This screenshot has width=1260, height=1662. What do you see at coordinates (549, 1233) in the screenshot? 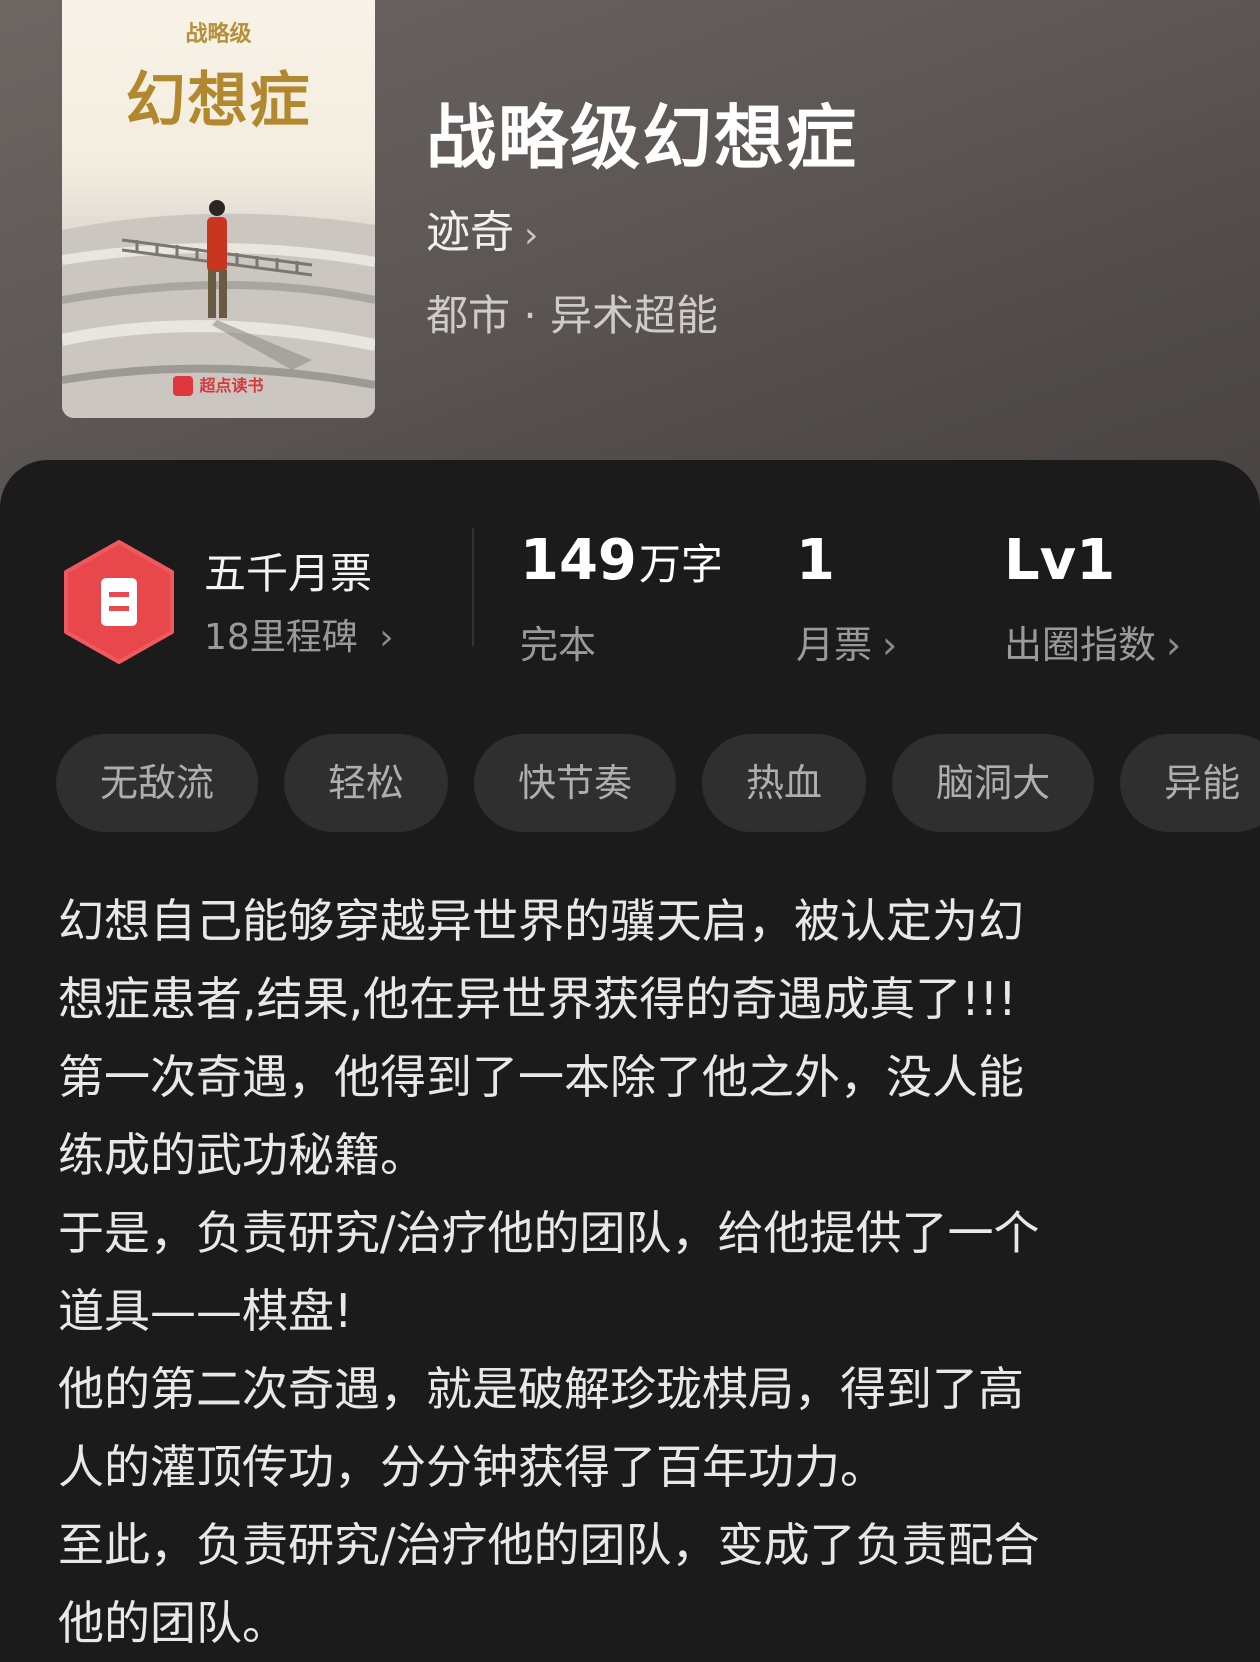
I see `description-line: 于是，负责研究/治疗他的团队，给他提供了一个` at bounding box center [549, 1233].